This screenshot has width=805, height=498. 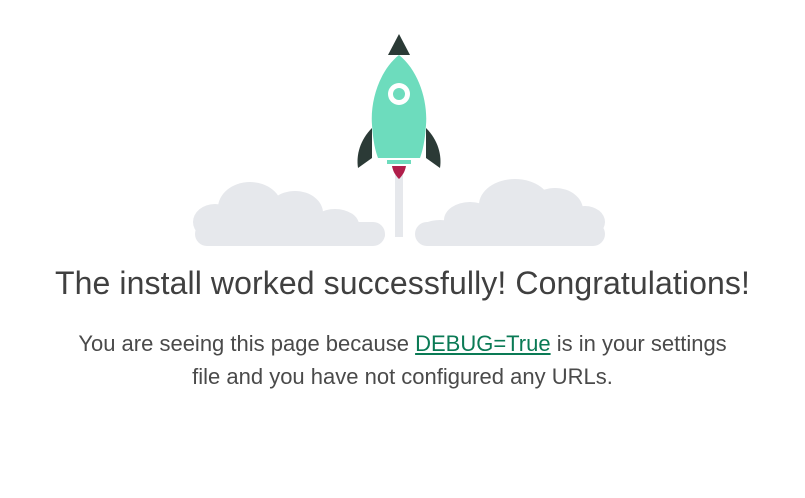 What do you see at coordinates (399, 206) in the screenshot?
I see `exhaust-trail` at bounding box center [399, 206].